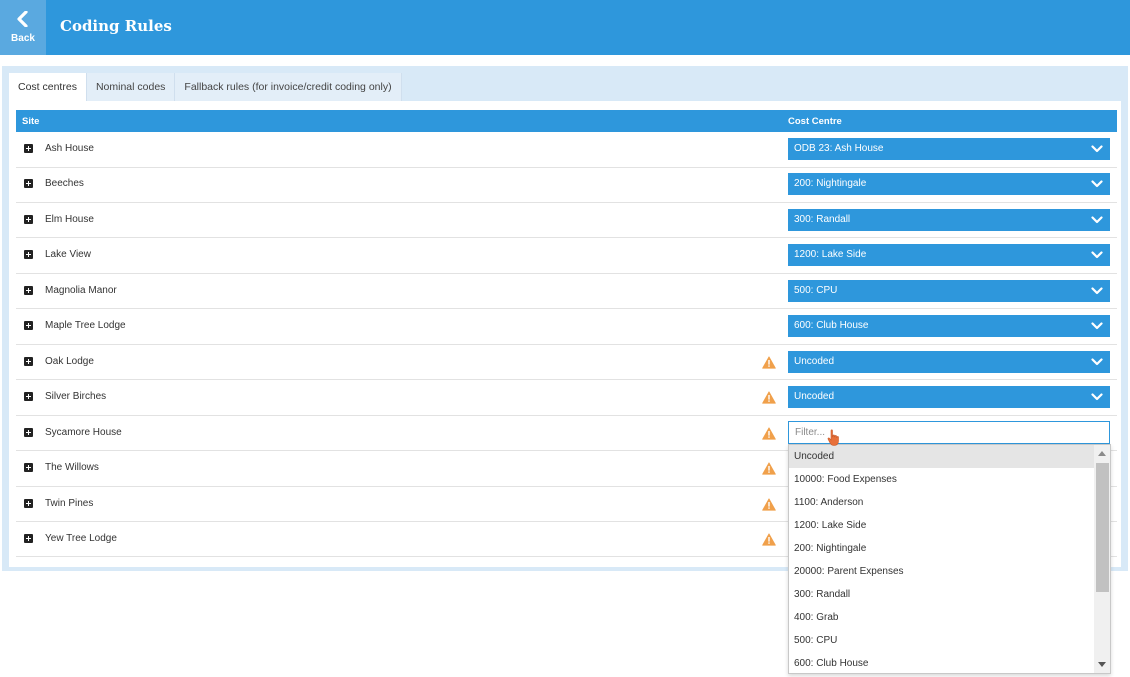 This screenshot has height=677, width=1130. I want to click on scroll-down-icon, so click(1102, 664).